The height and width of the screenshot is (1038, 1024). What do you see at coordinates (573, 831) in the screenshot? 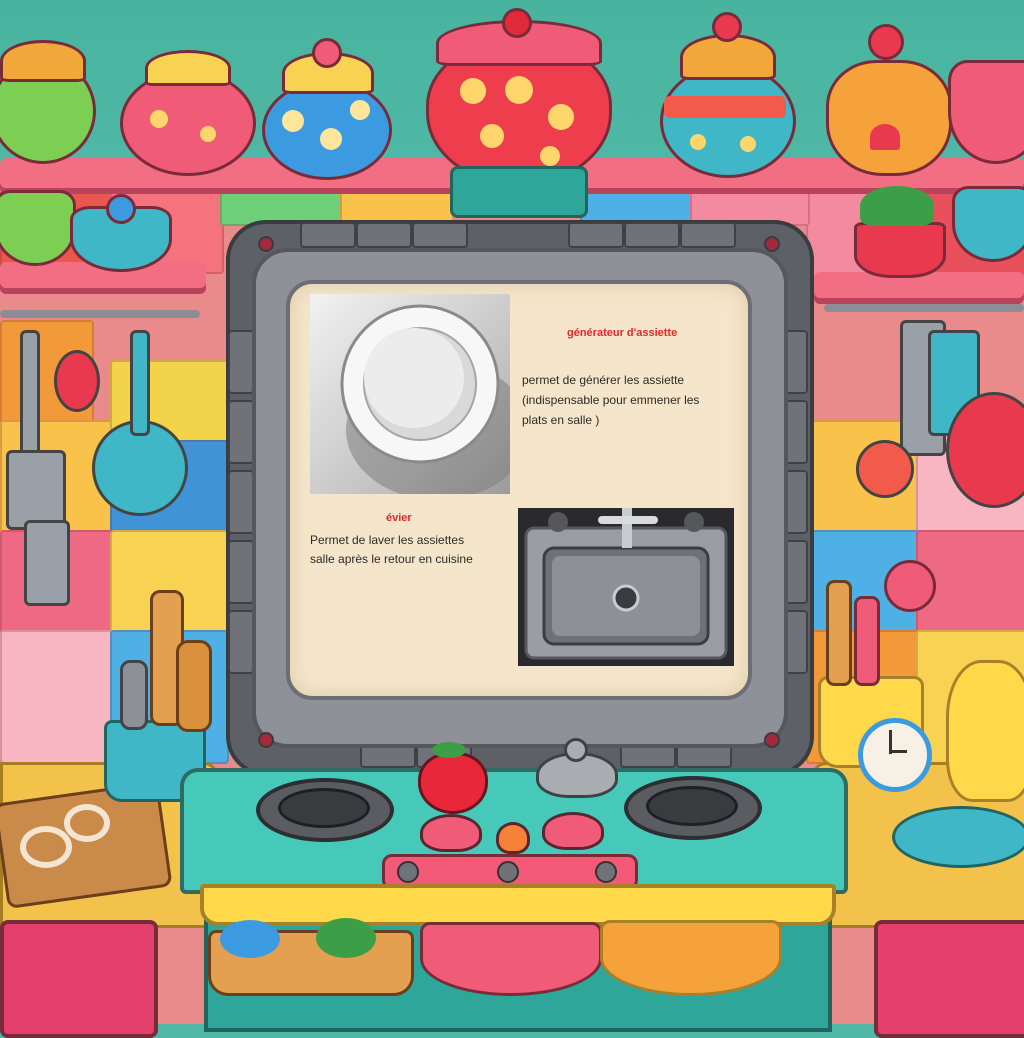
I see `stove-button-right` at bounding box center [573, 831].